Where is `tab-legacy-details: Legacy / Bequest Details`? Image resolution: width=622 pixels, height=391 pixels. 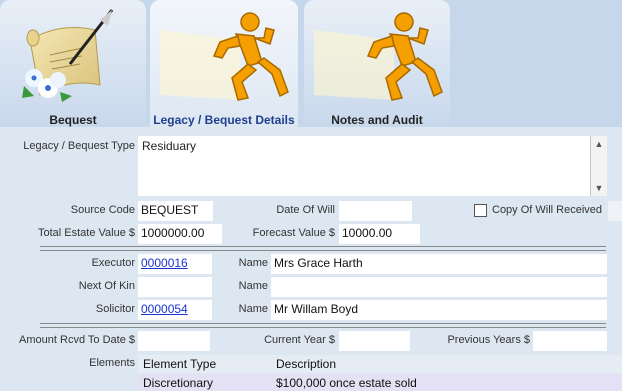 tab-legacy-details: Legacy / Bequest Details is located at coordinates (224, 63).